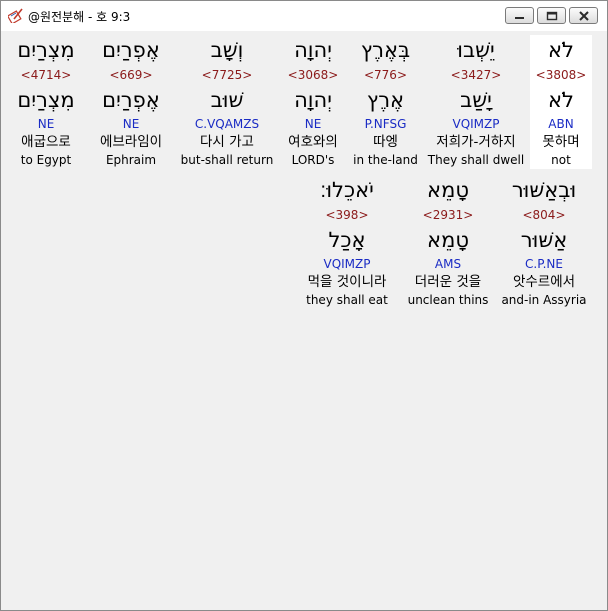 This screenshot has width=608, height=611. What do you see at coordinates (227, 142) in the screenshot?
I see `korean-gloss: 다시 가고` at bounding box center [227, 142].